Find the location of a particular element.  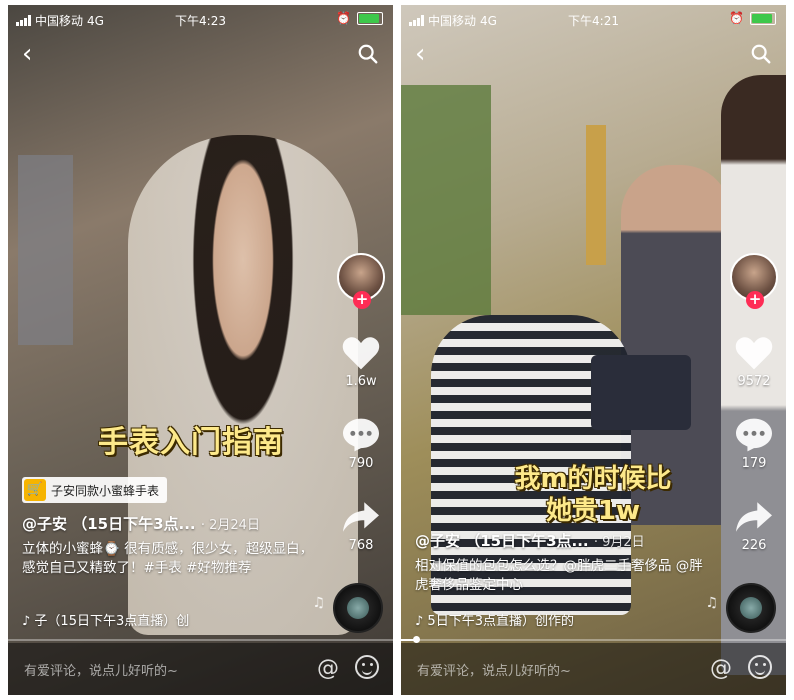

status-bar: 中国移动 4G 下午4:23 ⏰ is located at coordinates (200, 19).